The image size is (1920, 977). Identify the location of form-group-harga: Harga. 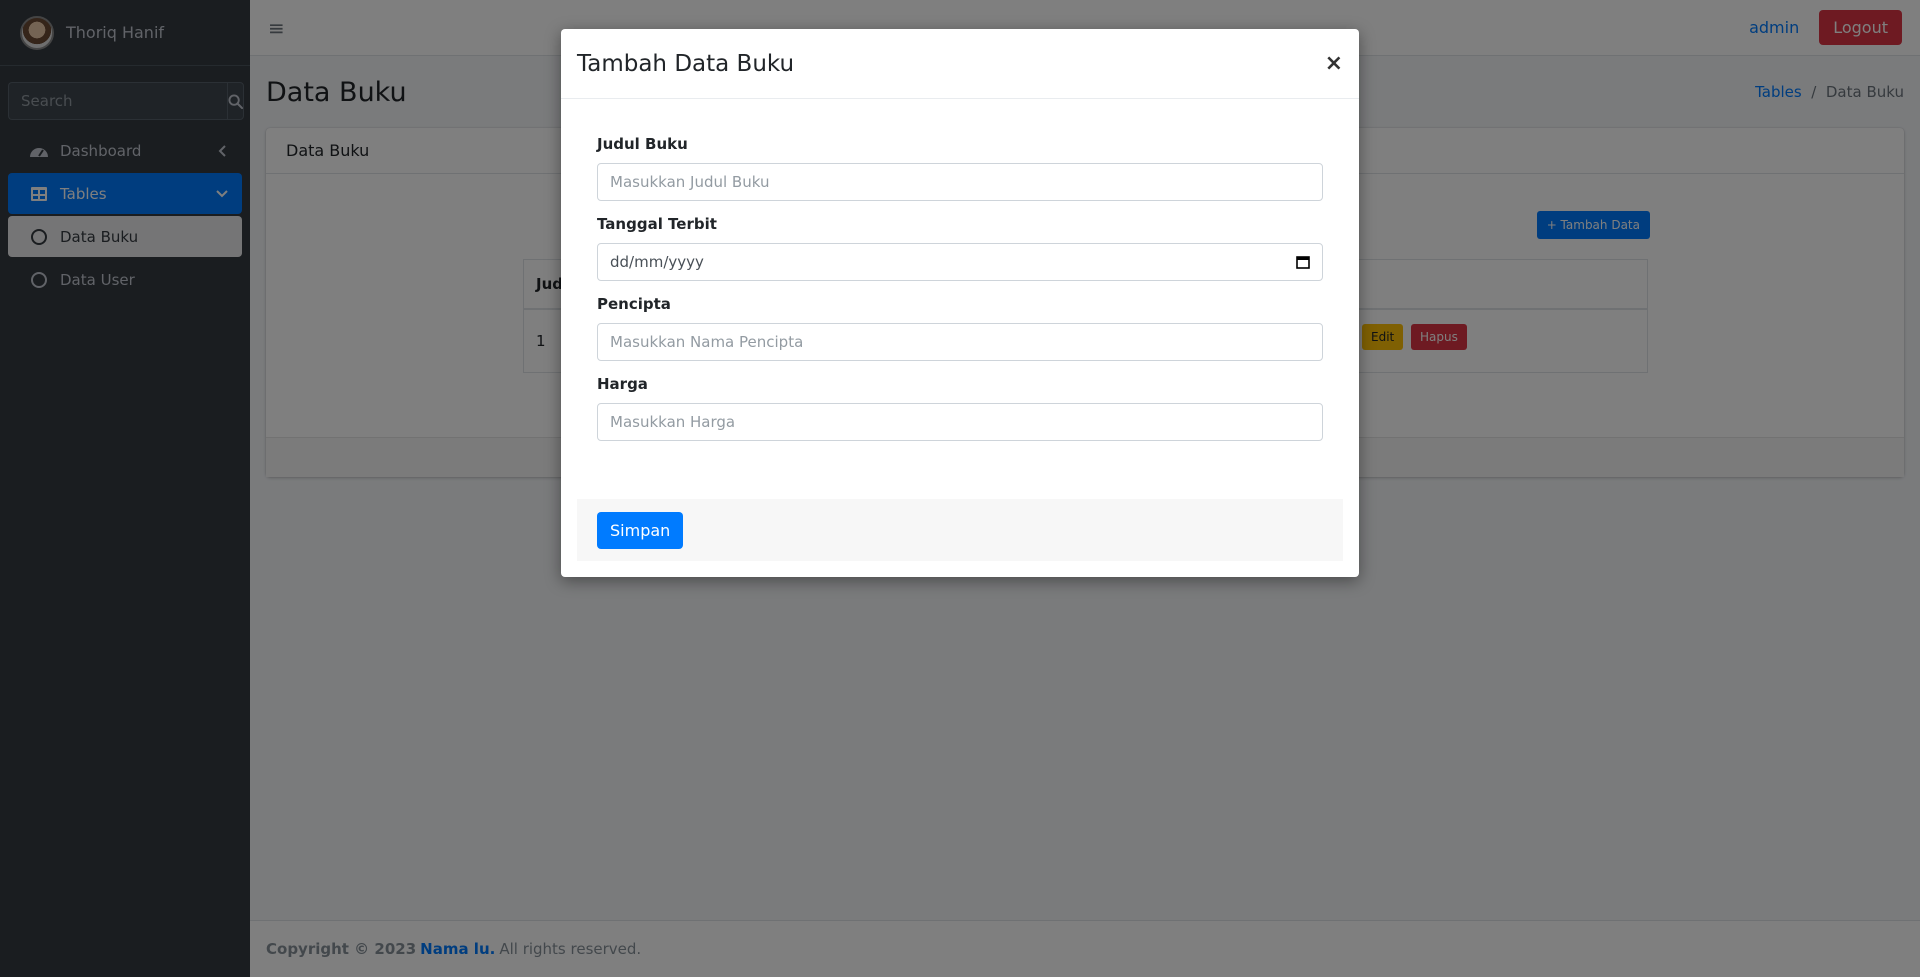
(960, 408).